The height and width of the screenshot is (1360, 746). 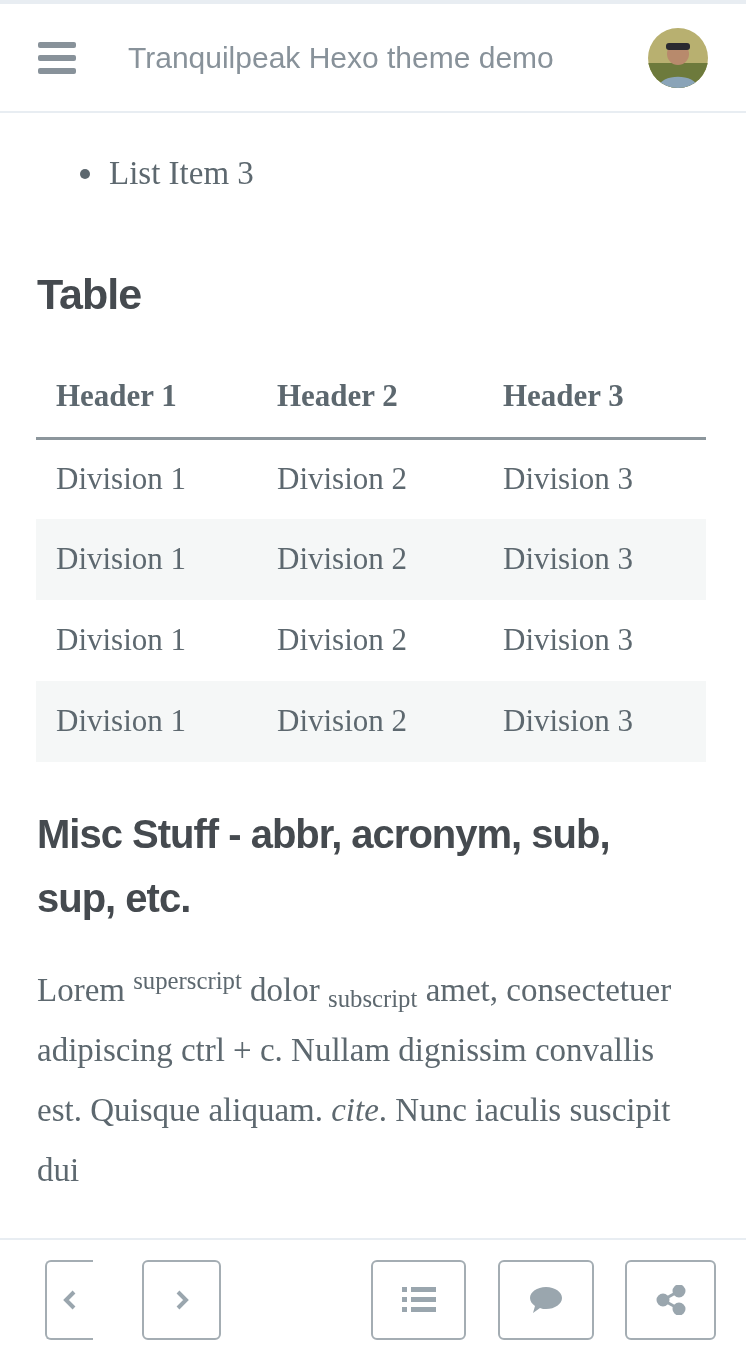 I want to click on paragraph: Lorem $^{superscript}$ dolor $_{subscript}$ amet, consectetuer adipiscing ctrl + c. Nullam dignissim convallis est. Quisque aliquam. cite. Nunc iaculis suscipit dui, so click(x=355, y=1077).